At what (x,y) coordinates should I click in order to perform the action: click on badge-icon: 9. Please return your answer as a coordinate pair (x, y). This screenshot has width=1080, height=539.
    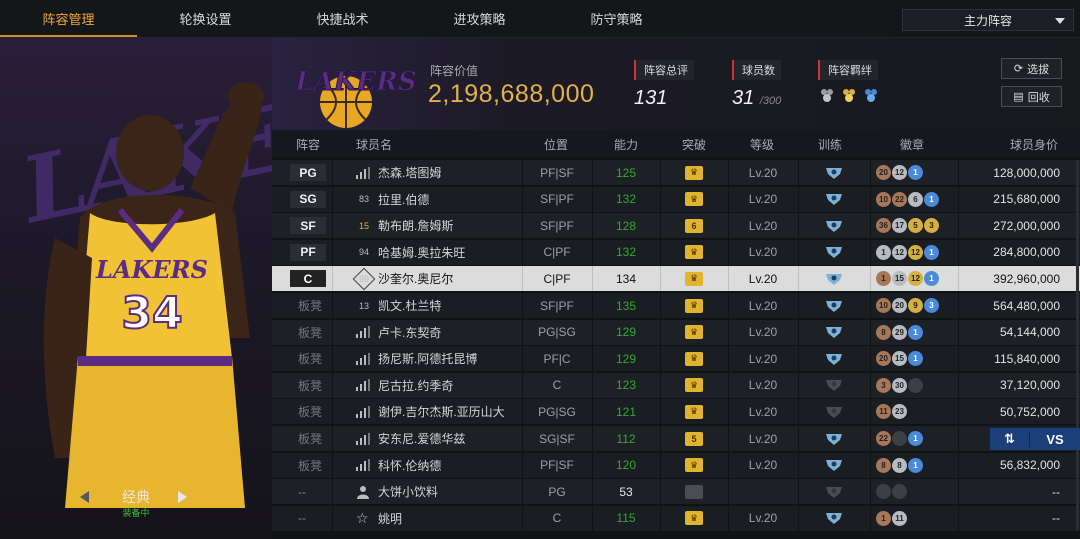
    Looking at the image, I should click on (915, 305).